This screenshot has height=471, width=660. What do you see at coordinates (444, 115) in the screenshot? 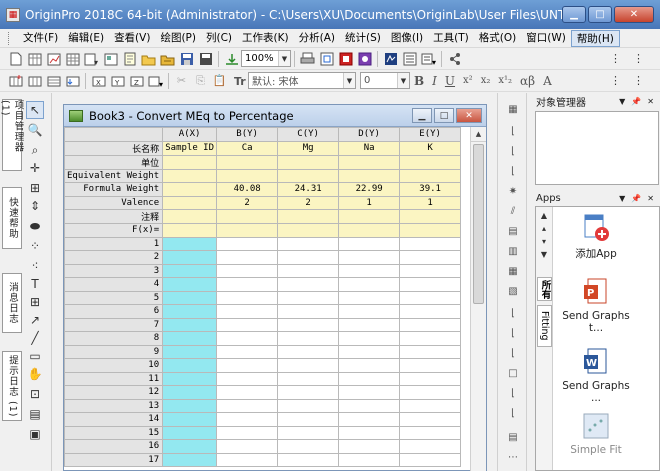
I see `workbook-maximize-button: □` at bounding box center [444, 115].